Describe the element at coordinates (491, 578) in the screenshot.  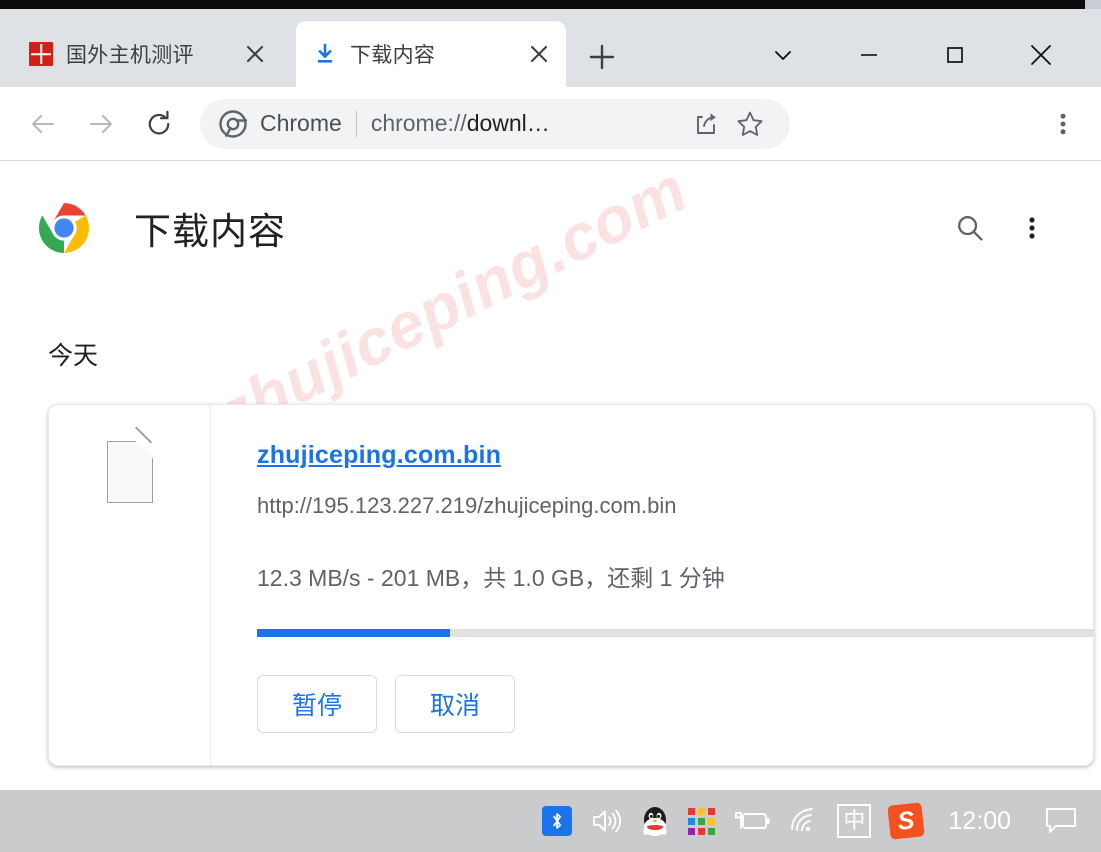
I see `download-status-text: 12.3 MB/s - 201 MB，共 1.0 GB，还剩 1 分钟` at that location.